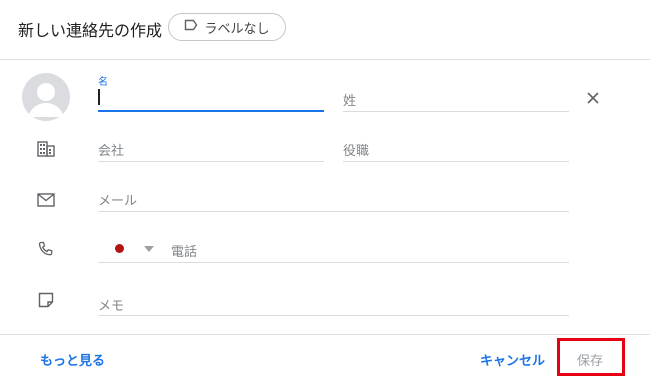  I want to click on dialog-title: 新しい連絡先の作成, so click(90, 30).